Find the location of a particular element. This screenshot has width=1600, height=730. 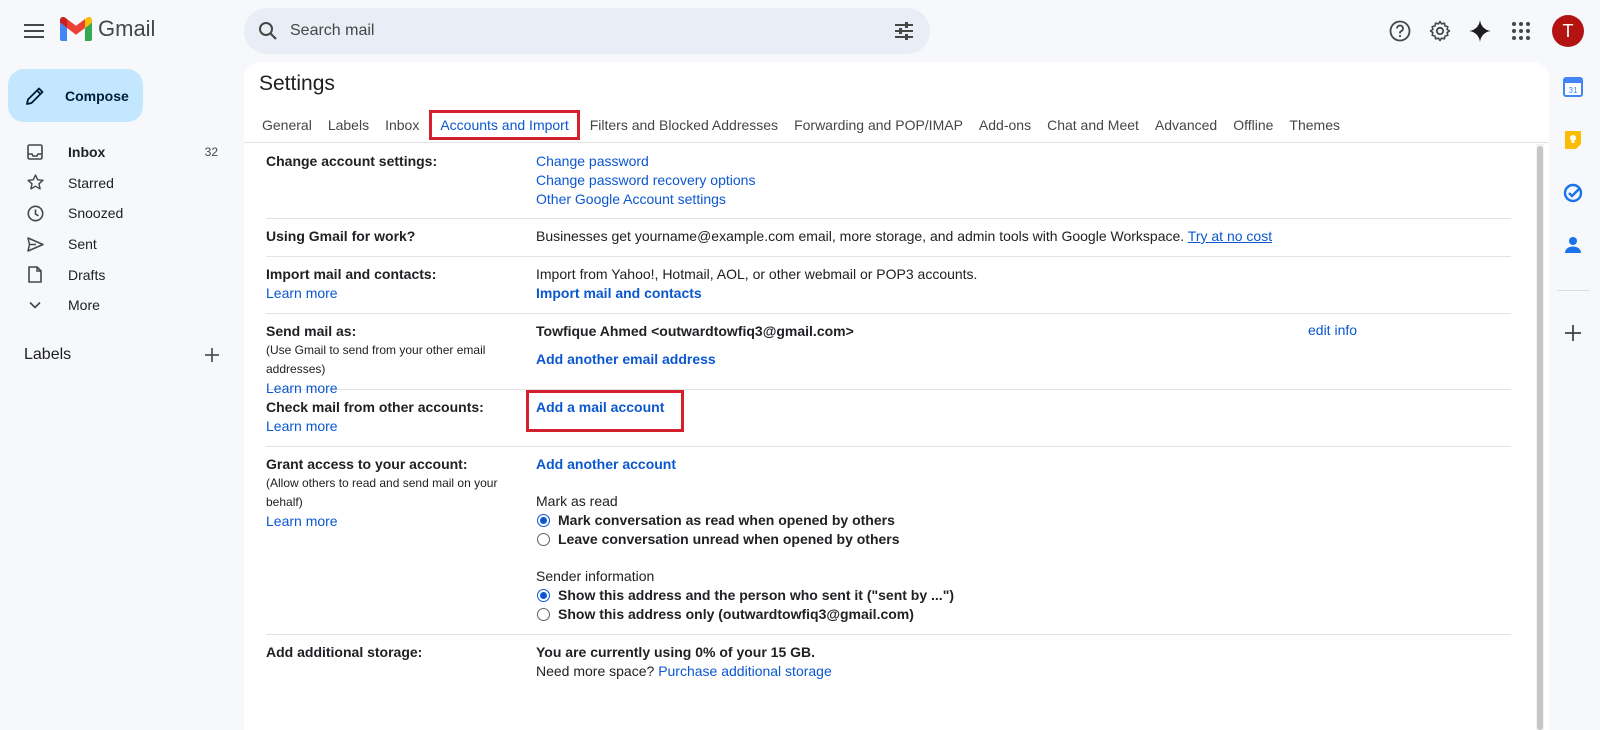

sidebar-item-inbox: Inbox 32 is located at coordinates (116, 152).